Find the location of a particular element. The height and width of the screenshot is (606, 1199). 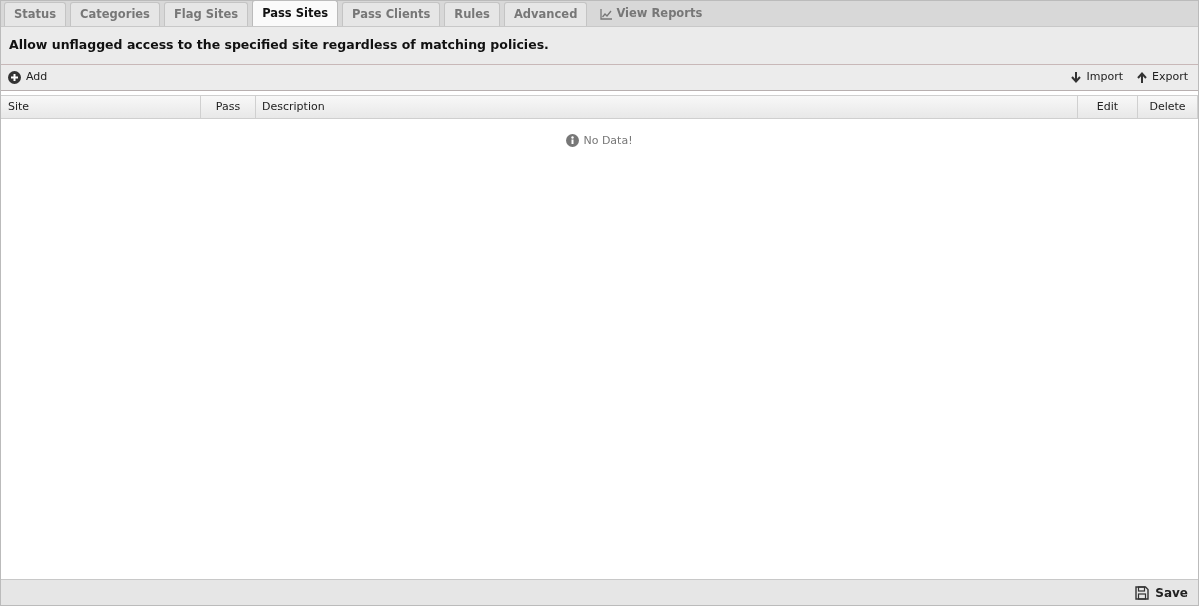

column-header: Pass is located at coordinates (228, 107).